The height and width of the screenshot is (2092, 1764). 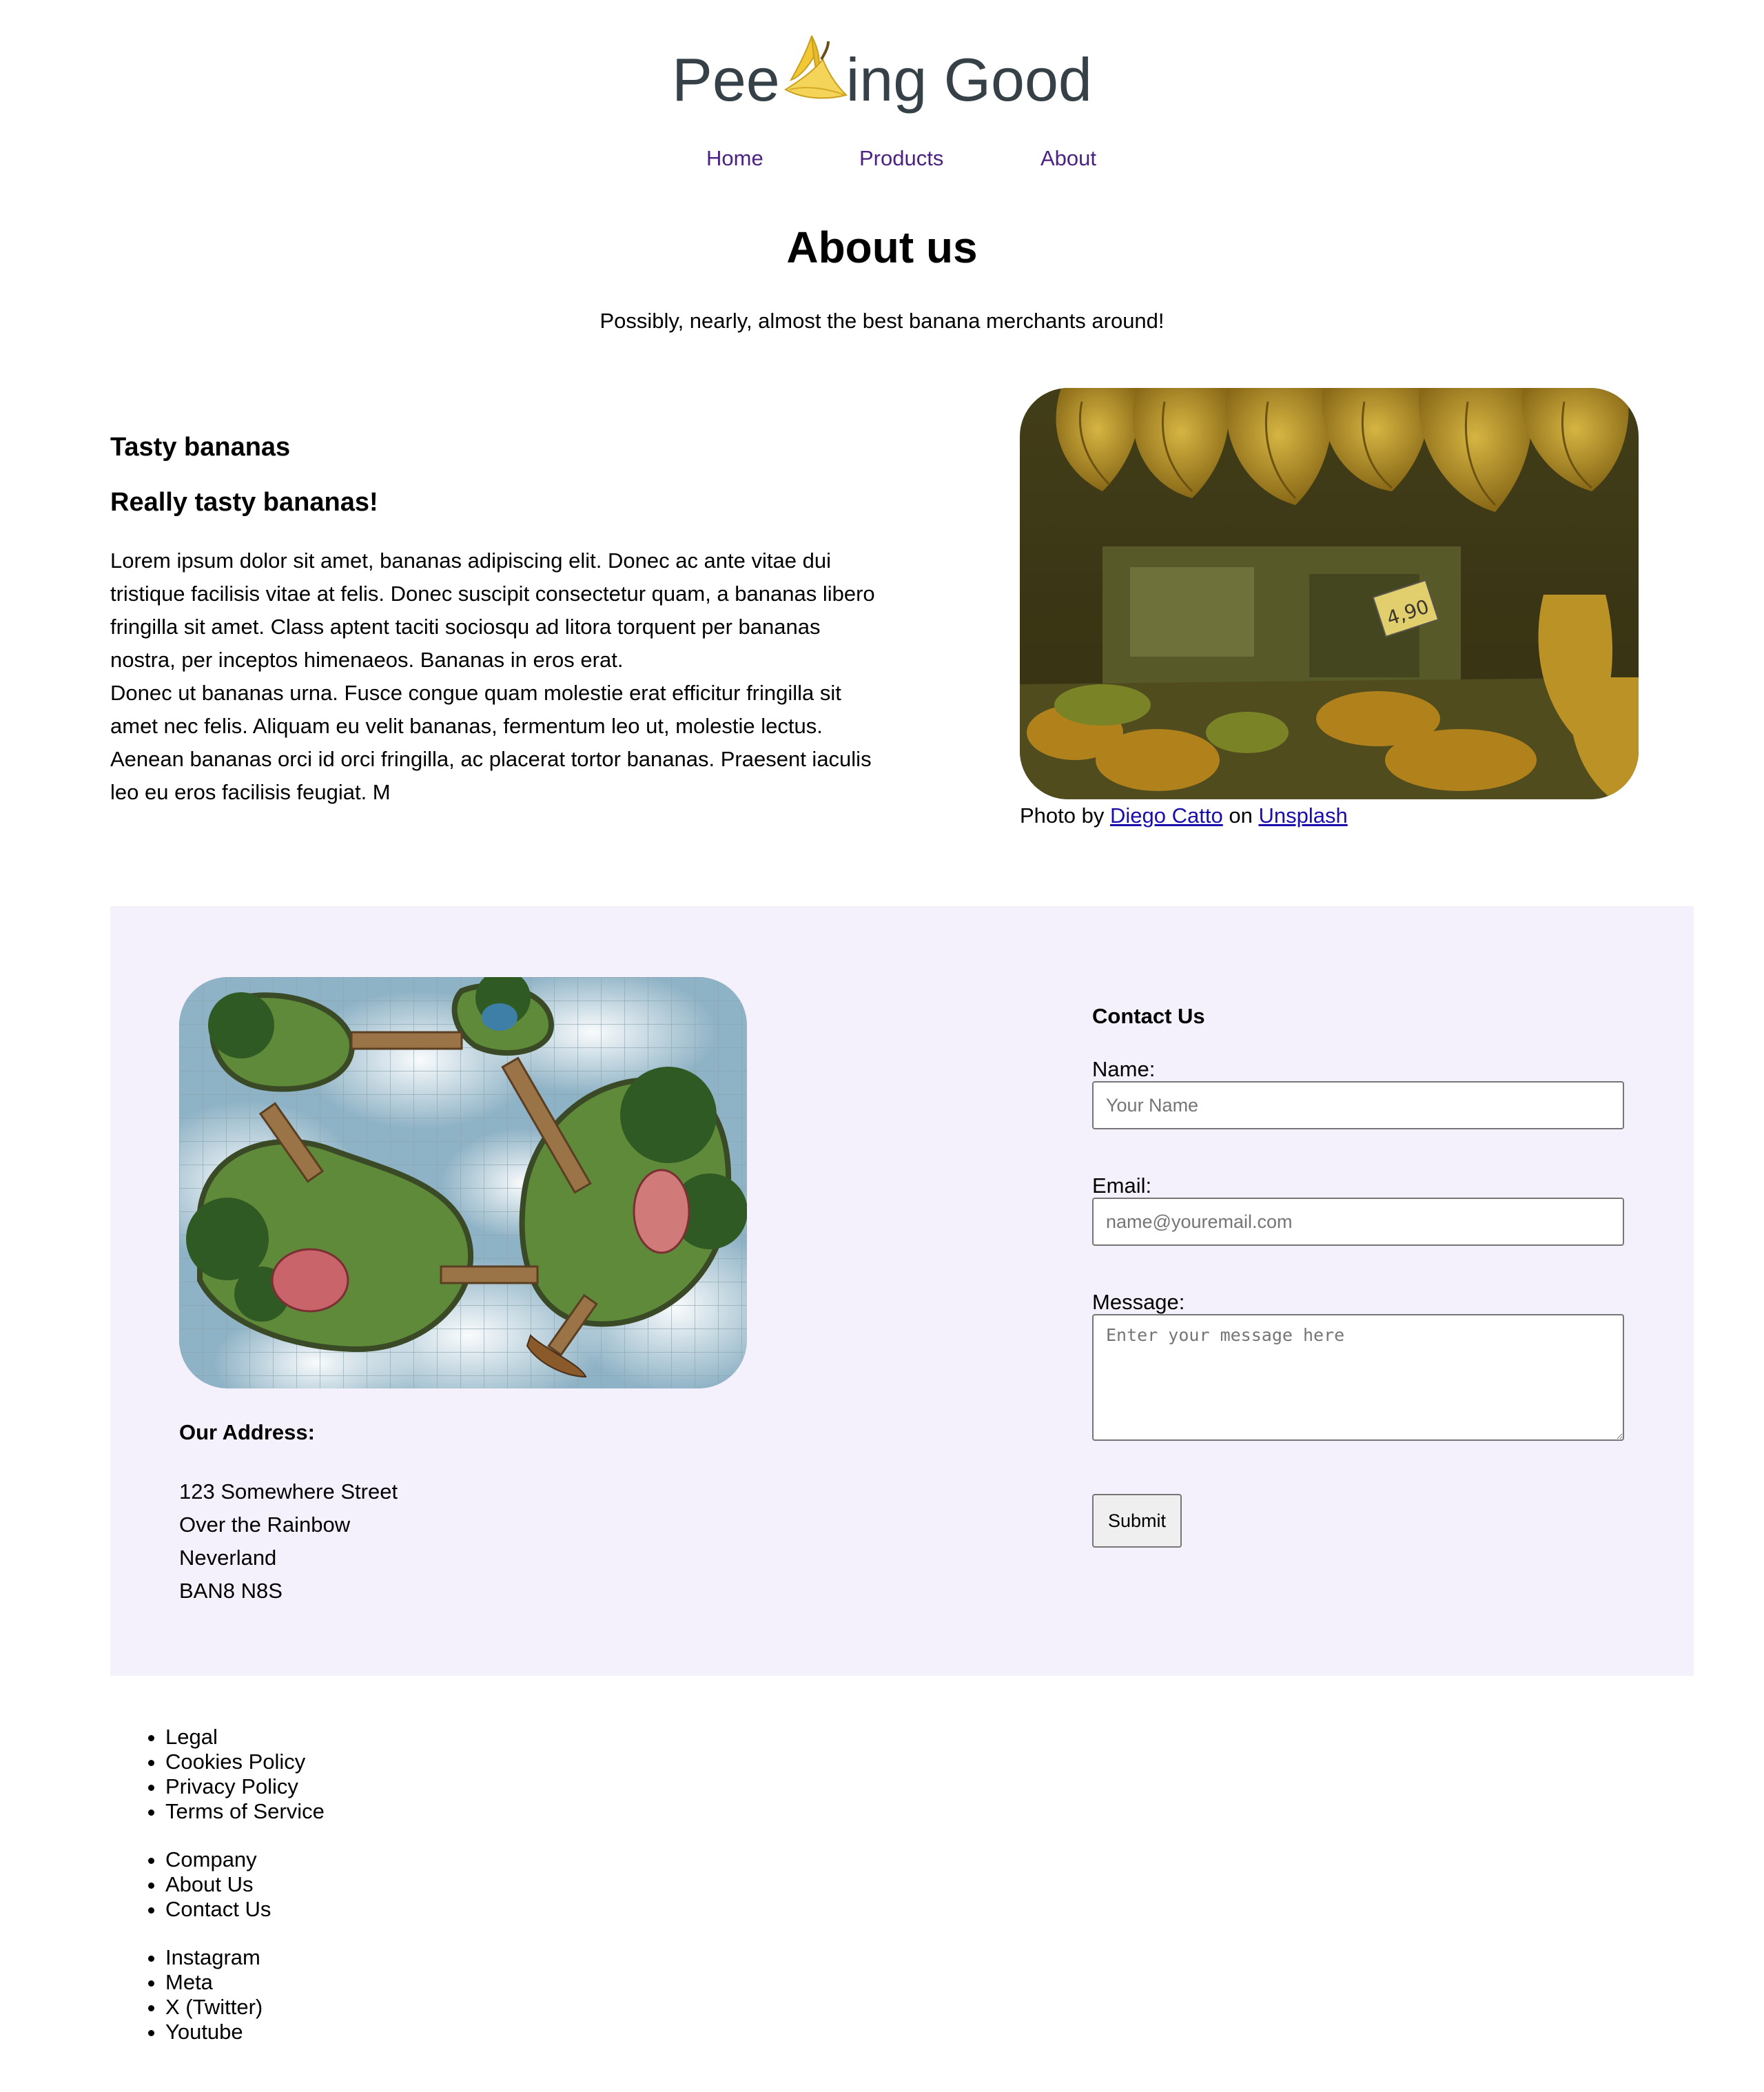 What do you see at coordinates (814, 72) in the screenshot?
I see `banana-icon` at bounding box center [814, 72].